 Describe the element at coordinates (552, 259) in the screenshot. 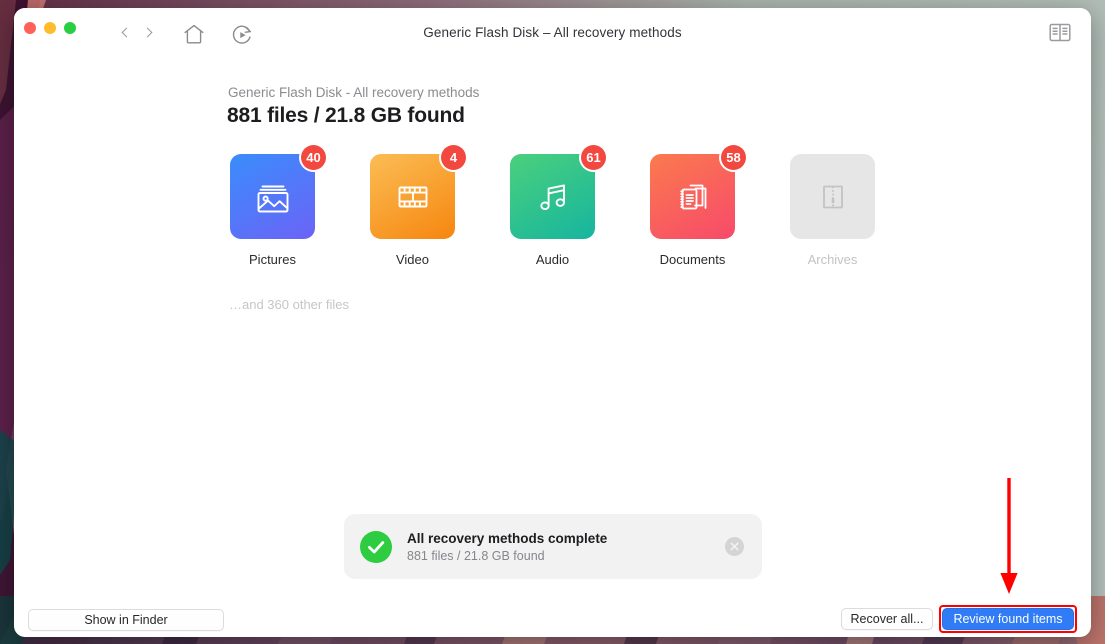

I see `audio-tile-label: Audio` at that location.